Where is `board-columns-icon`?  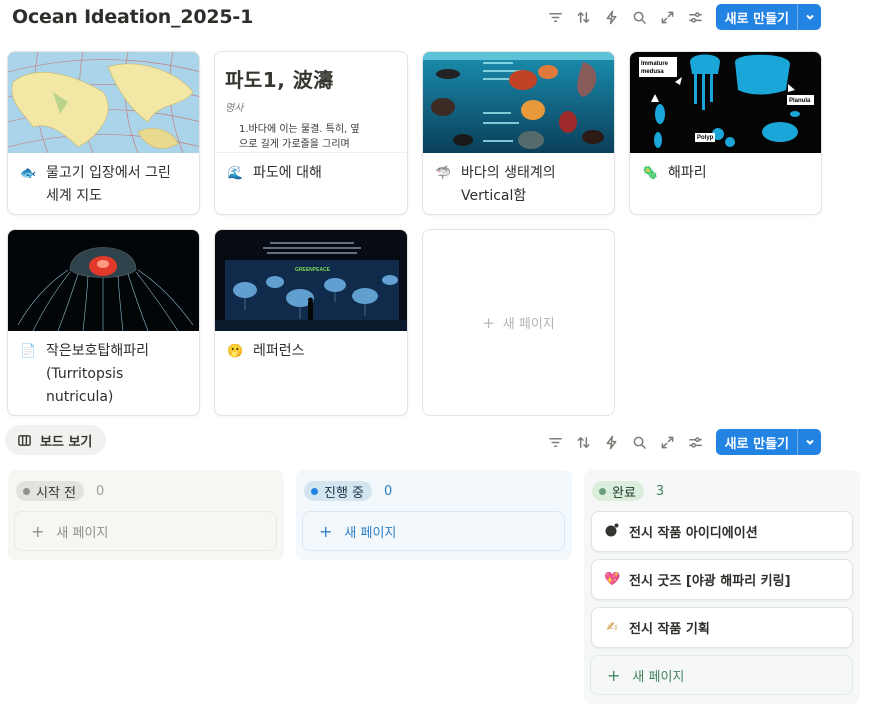
board-columns-icon is located at coordinates (24, 440).